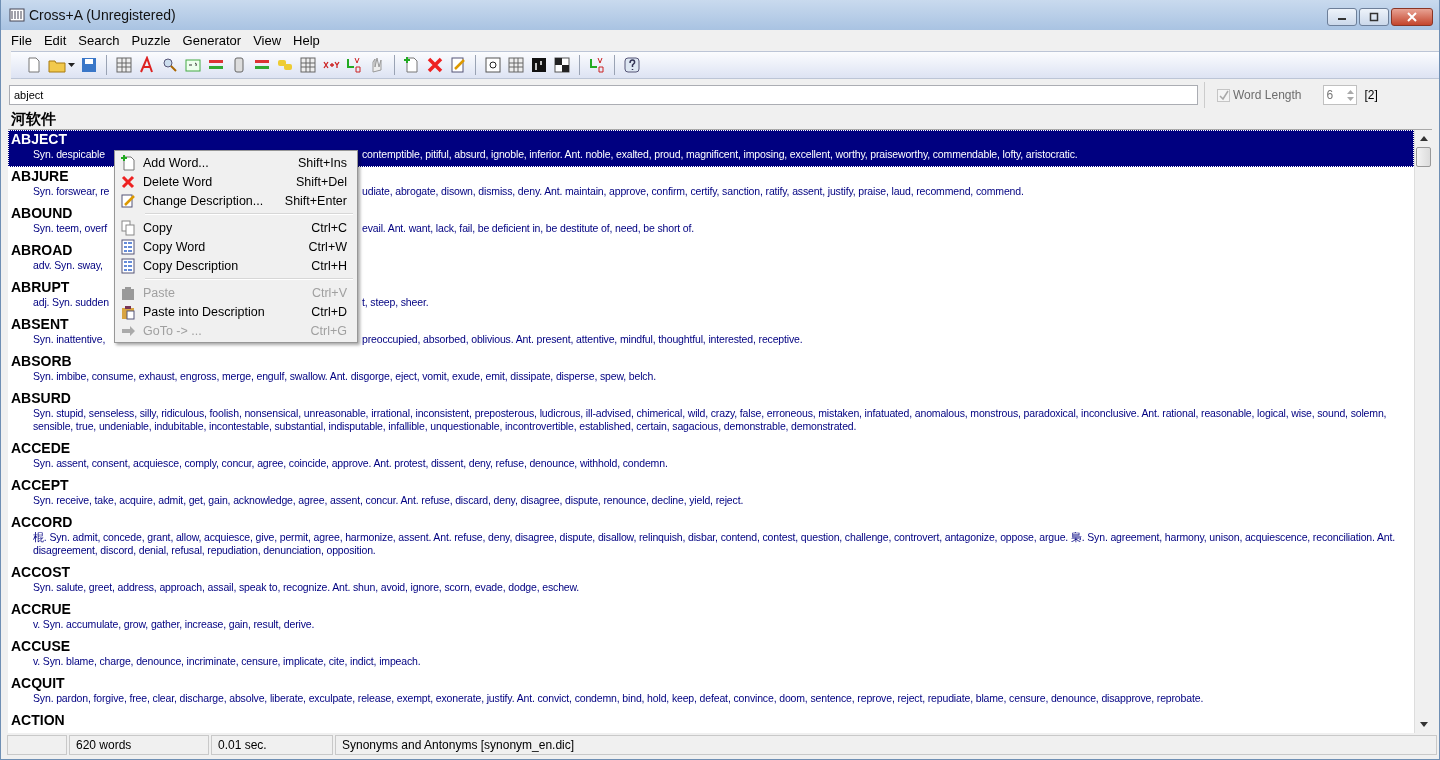 This screenshot has height=760, width=1440. I want to click on entry-word: ACCORD, so click(42, 522).